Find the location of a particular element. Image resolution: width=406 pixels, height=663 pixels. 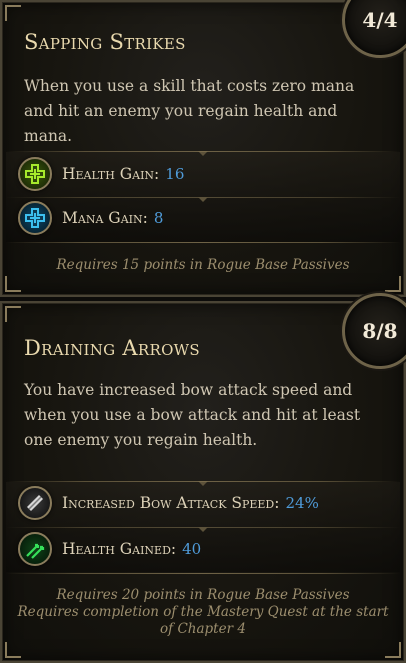

stat-row-health-gain: Health Gain: 16 is located at coordinates (101, 174).